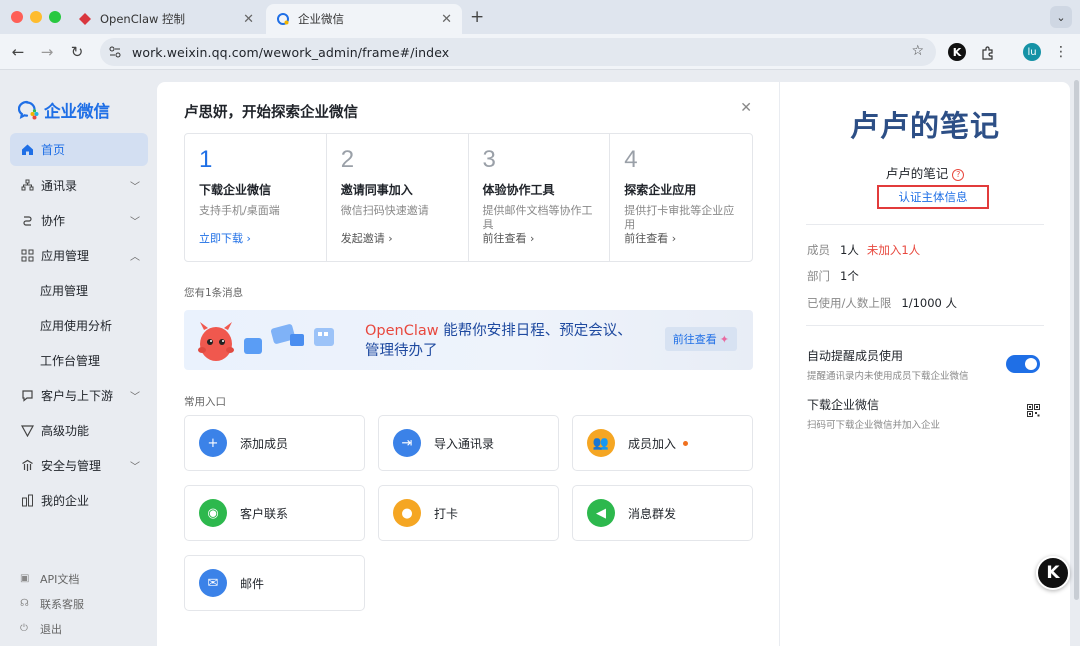 Image resolution: width=1080 pixels, height=646 pixels. Describe the element at coordinates (1033, 410) in the screenshot. I see `qr-code-icon` at that location.